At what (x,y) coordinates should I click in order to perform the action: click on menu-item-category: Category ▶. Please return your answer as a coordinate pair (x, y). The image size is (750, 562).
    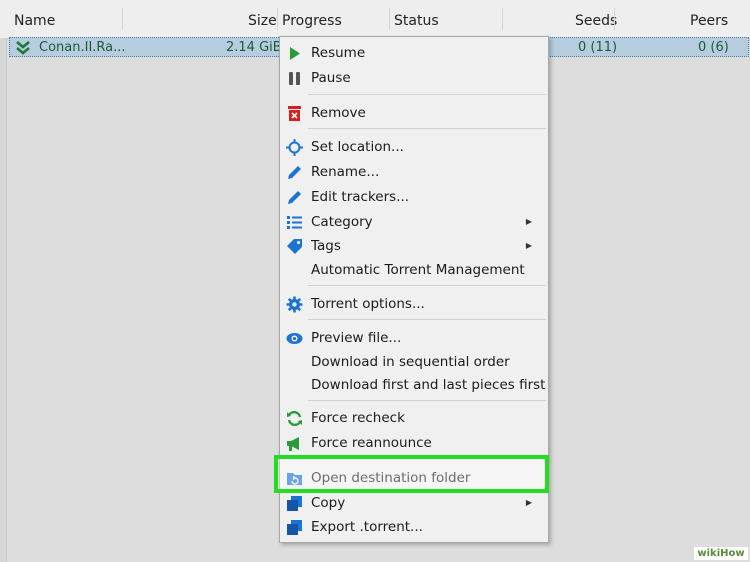
    Looking at the image, I should click on (414, 222).